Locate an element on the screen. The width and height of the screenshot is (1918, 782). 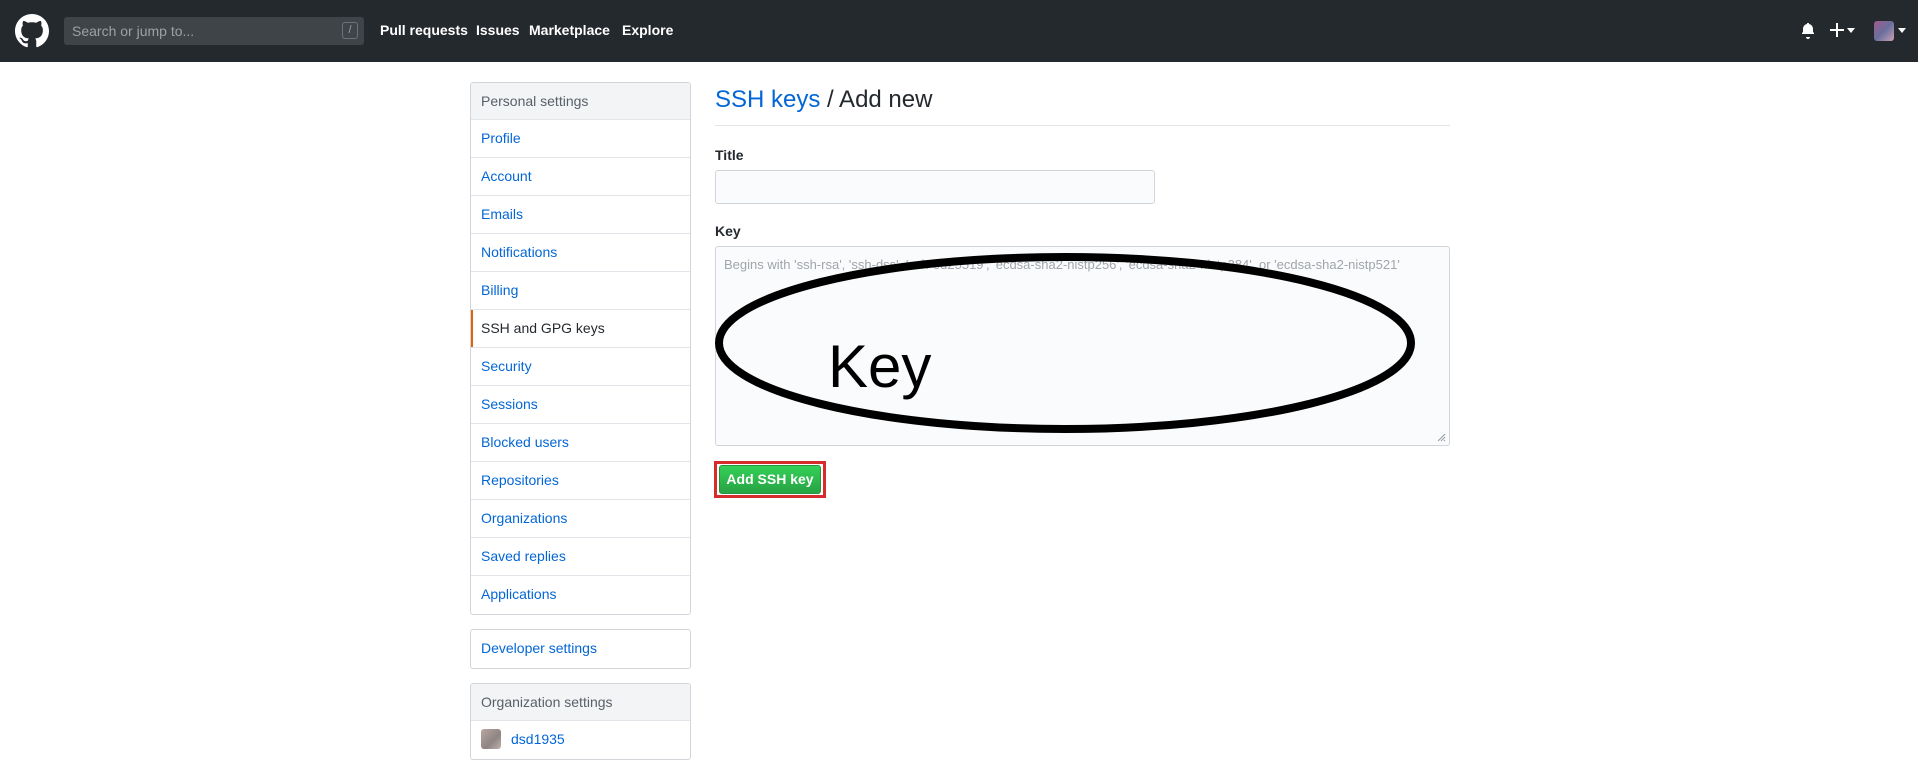
sidebar-item-sessions: Sessions is located at coordinates (580, 405).